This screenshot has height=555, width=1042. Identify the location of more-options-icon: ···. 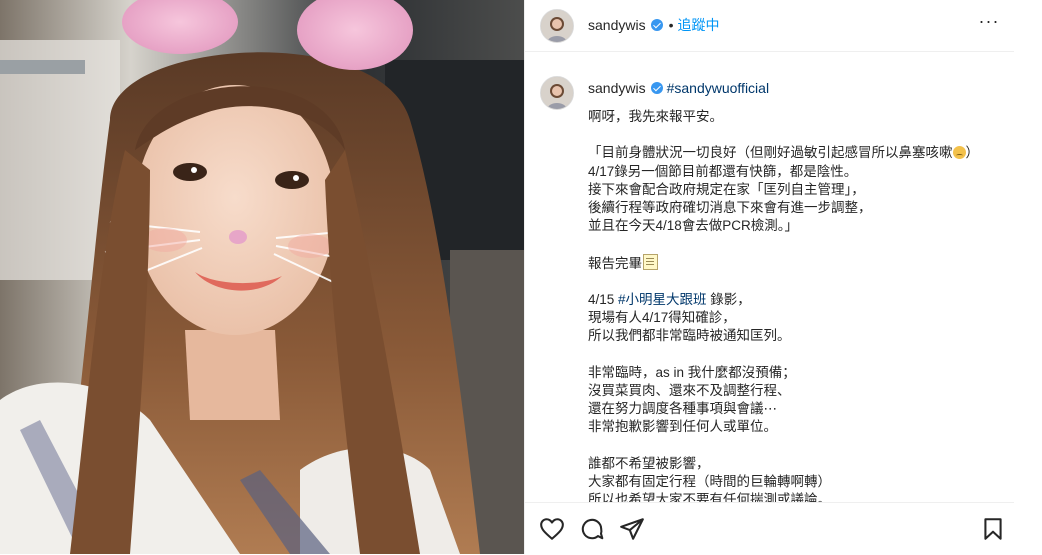
(989, 23).